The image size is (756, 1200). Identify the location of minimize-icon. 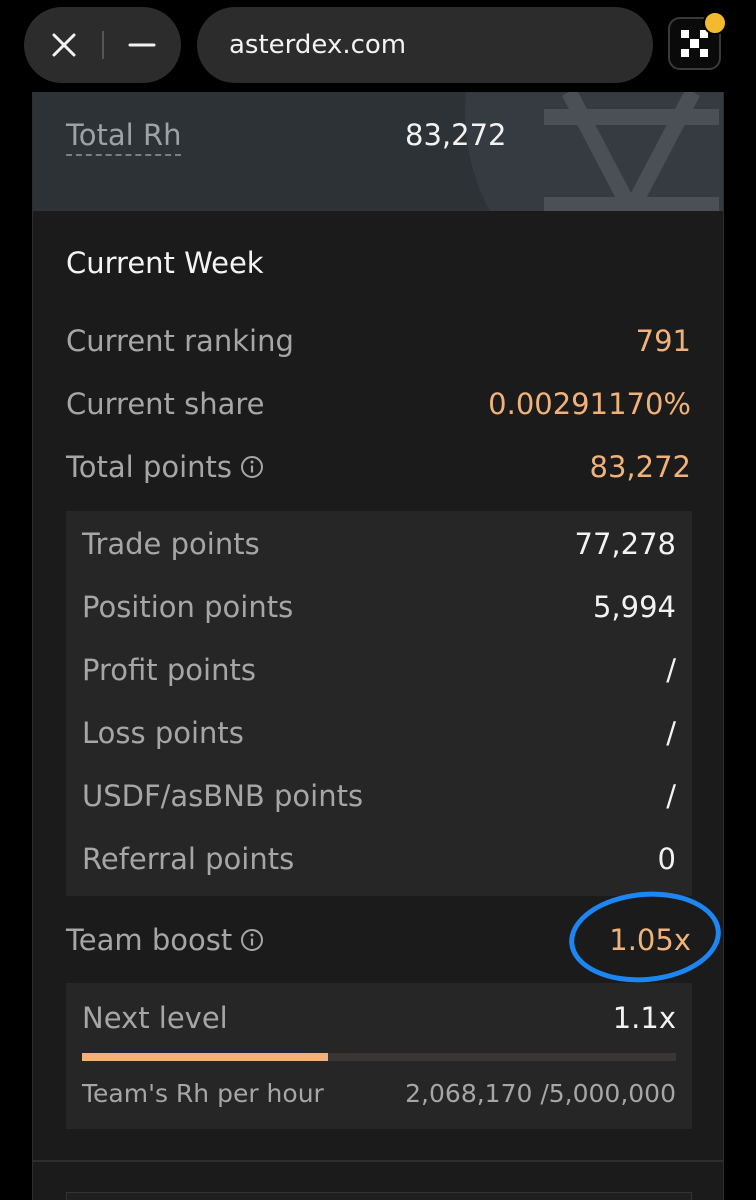
(142, 45).